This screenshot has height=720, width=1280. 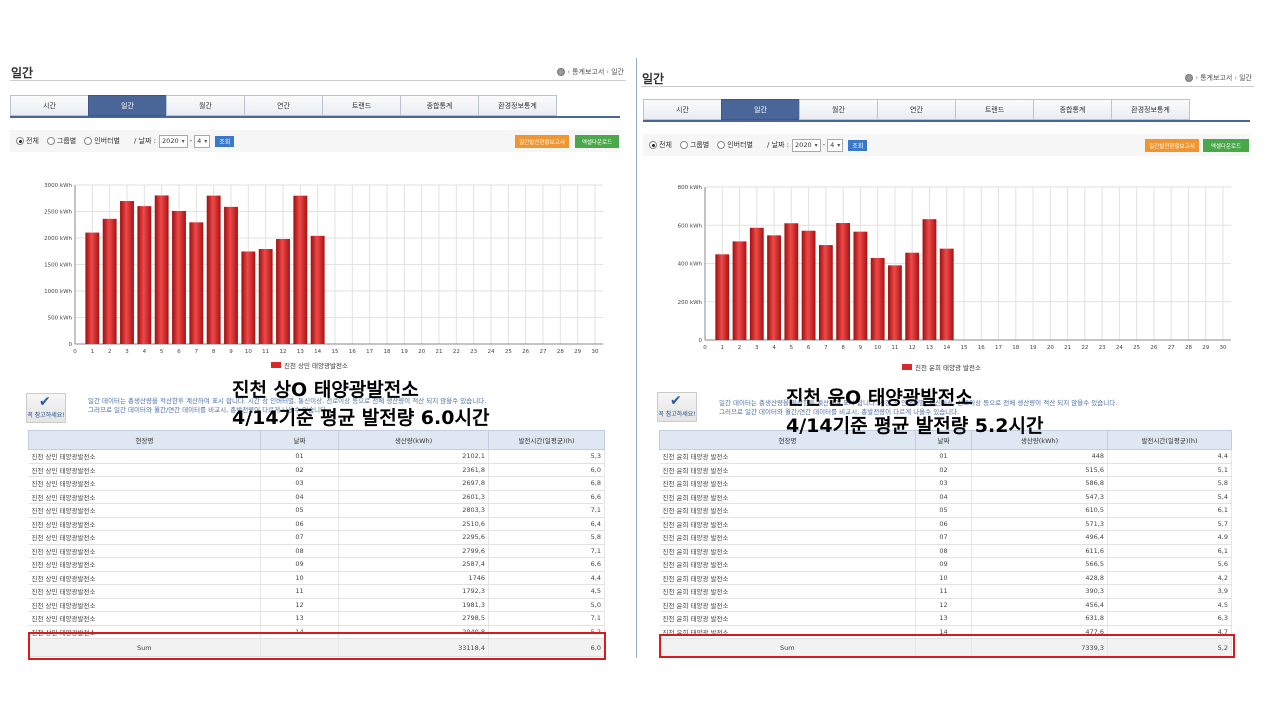 I want to click on x-tick-label: 21, so click(x=439, y=352).